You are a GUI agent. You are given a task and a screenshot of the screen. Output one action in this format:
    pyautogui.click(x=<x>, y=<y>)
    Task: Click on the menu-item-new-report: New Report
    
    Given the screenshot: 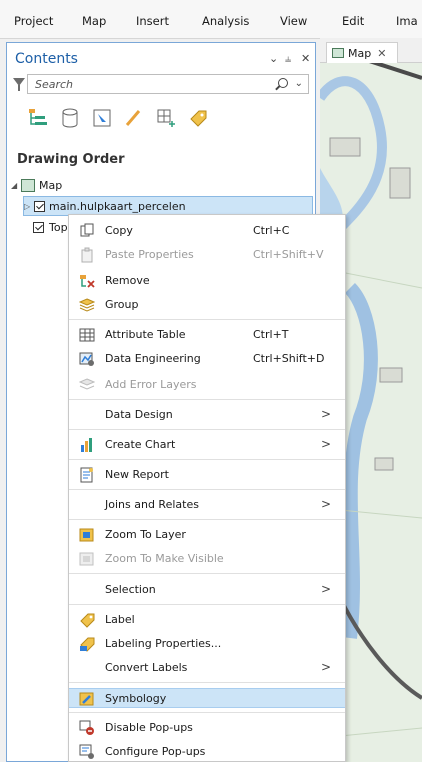 What is the action you would take?
    pyautogui.click(x=207, y=475)
    